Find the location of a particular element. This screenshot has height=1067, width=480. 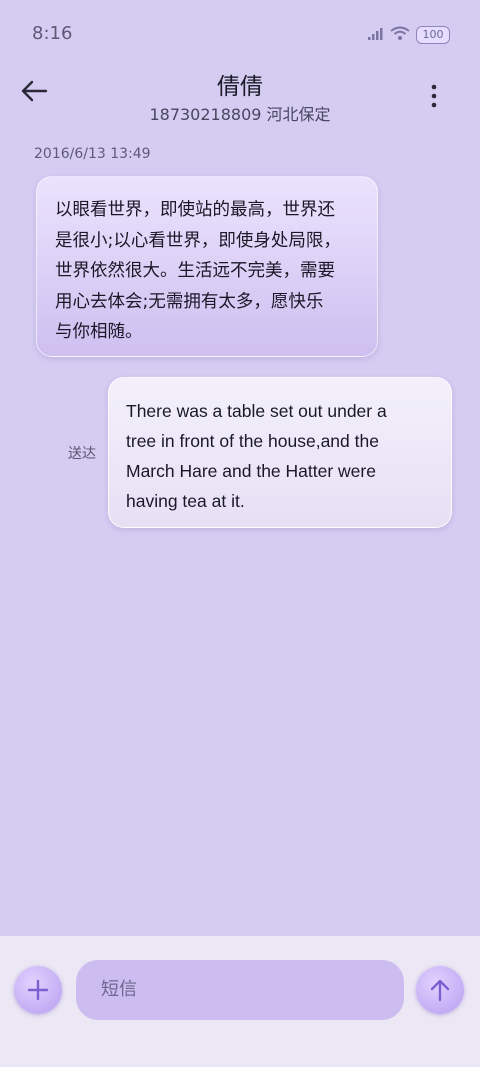

status-bar: 8:16 100 is located at coordinates (240, 32).